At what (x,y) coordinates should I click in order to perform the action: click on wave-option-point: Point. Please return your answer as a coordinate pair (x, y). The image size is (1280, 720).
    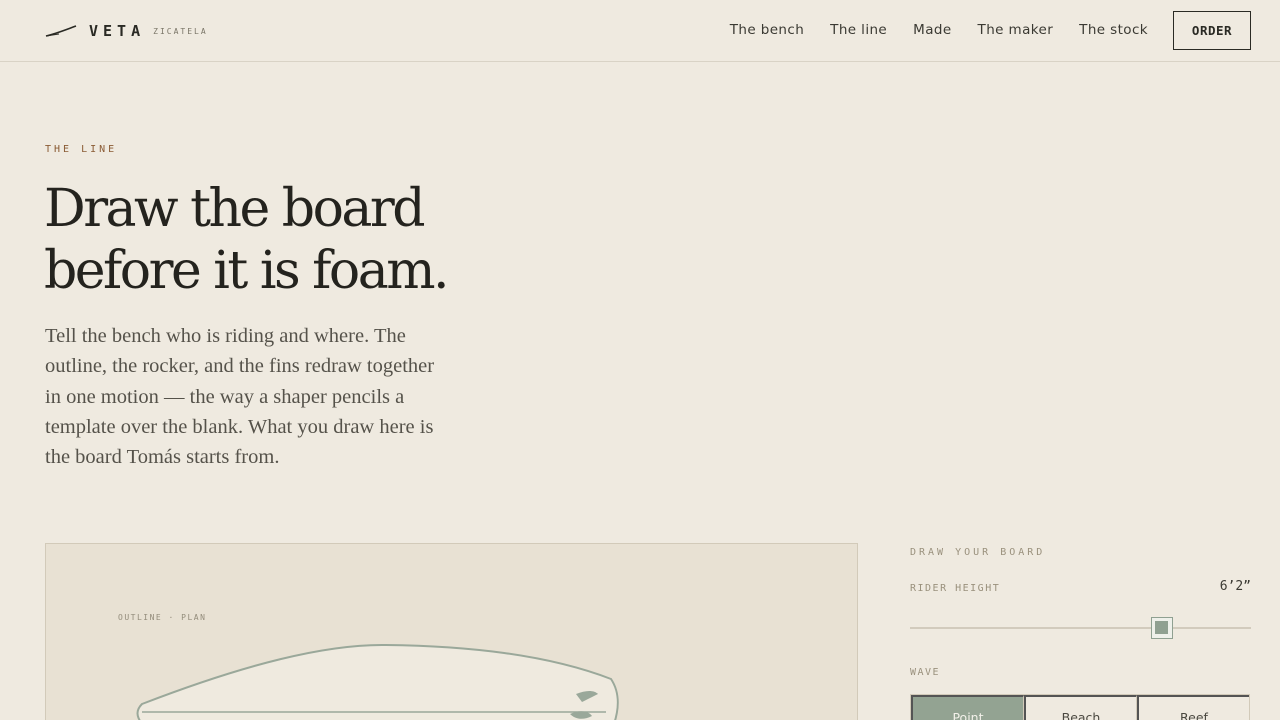
    Looking at the image, I should click on (967, 707).